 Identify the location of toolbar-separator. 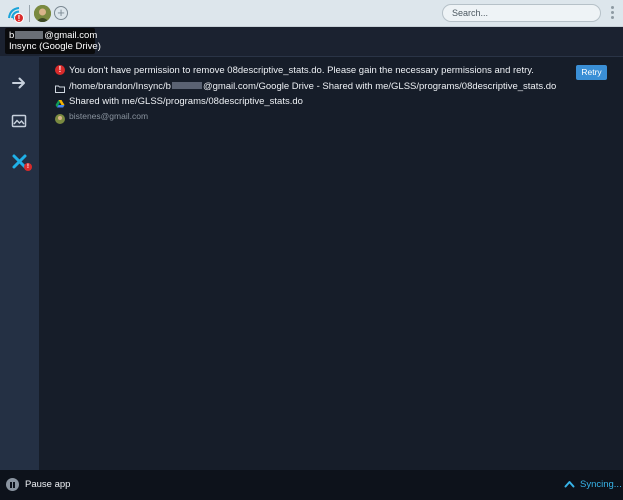
(29, 13).